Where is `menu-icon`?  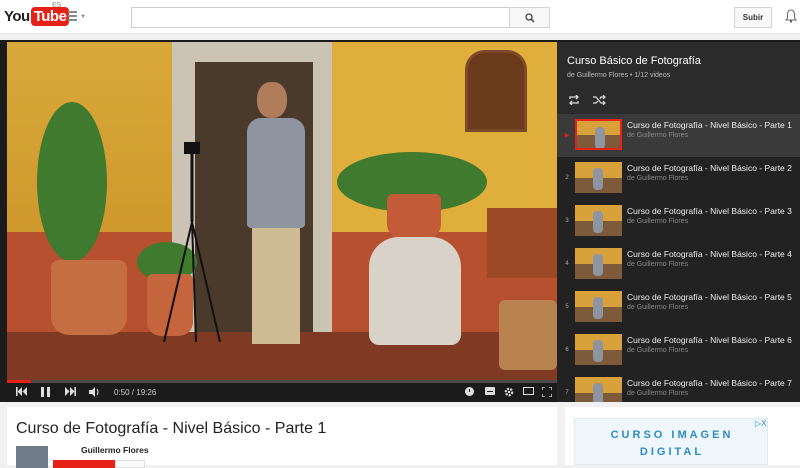 menu-icon is located at coordinates (72, 12).